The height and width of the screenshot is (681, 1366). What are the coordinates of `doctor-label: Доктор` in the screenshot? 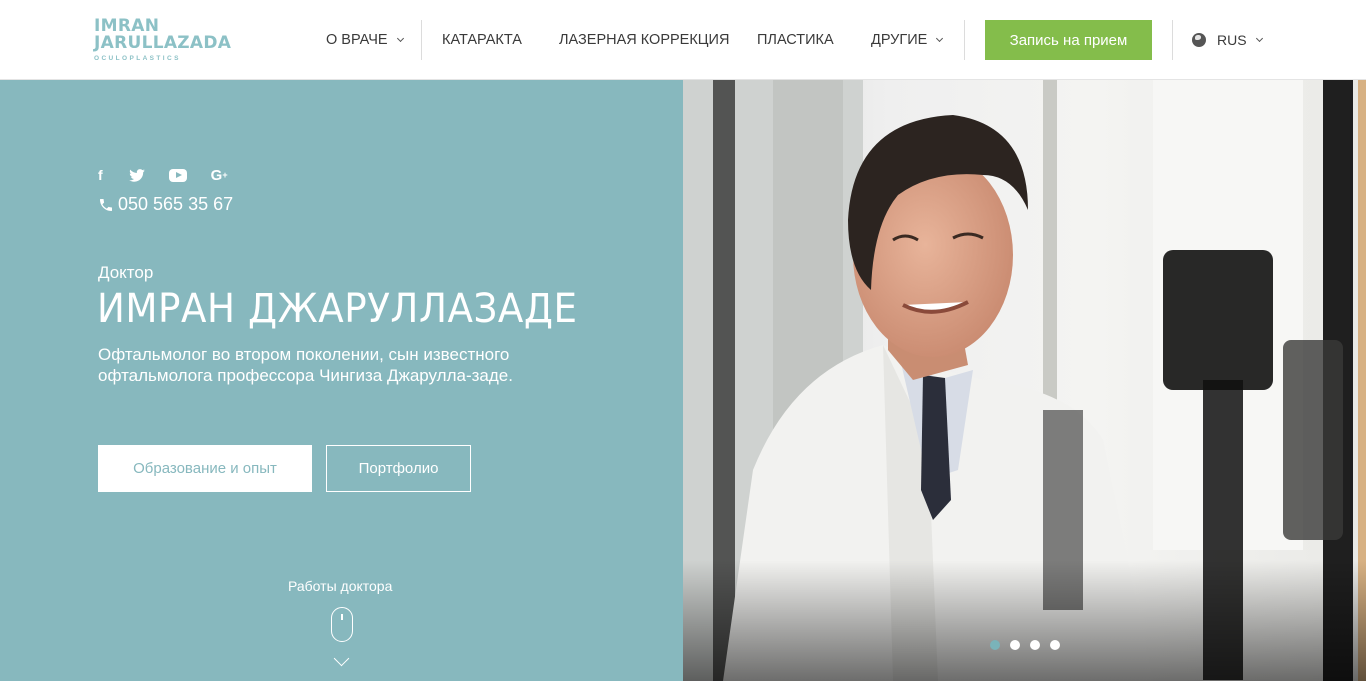 It's located at (126, 272).